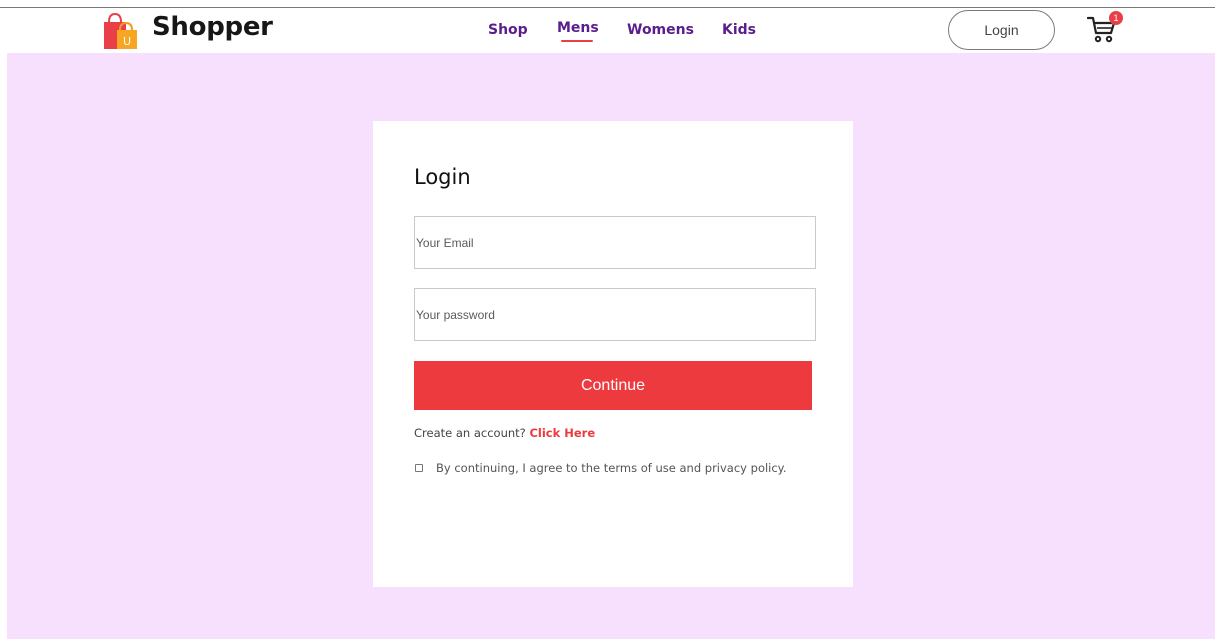  What do you see at coordinates (124, 31) in the screenshot?
I see `shopping-bag-logo-icon: U` at bounding box center [124, 31].